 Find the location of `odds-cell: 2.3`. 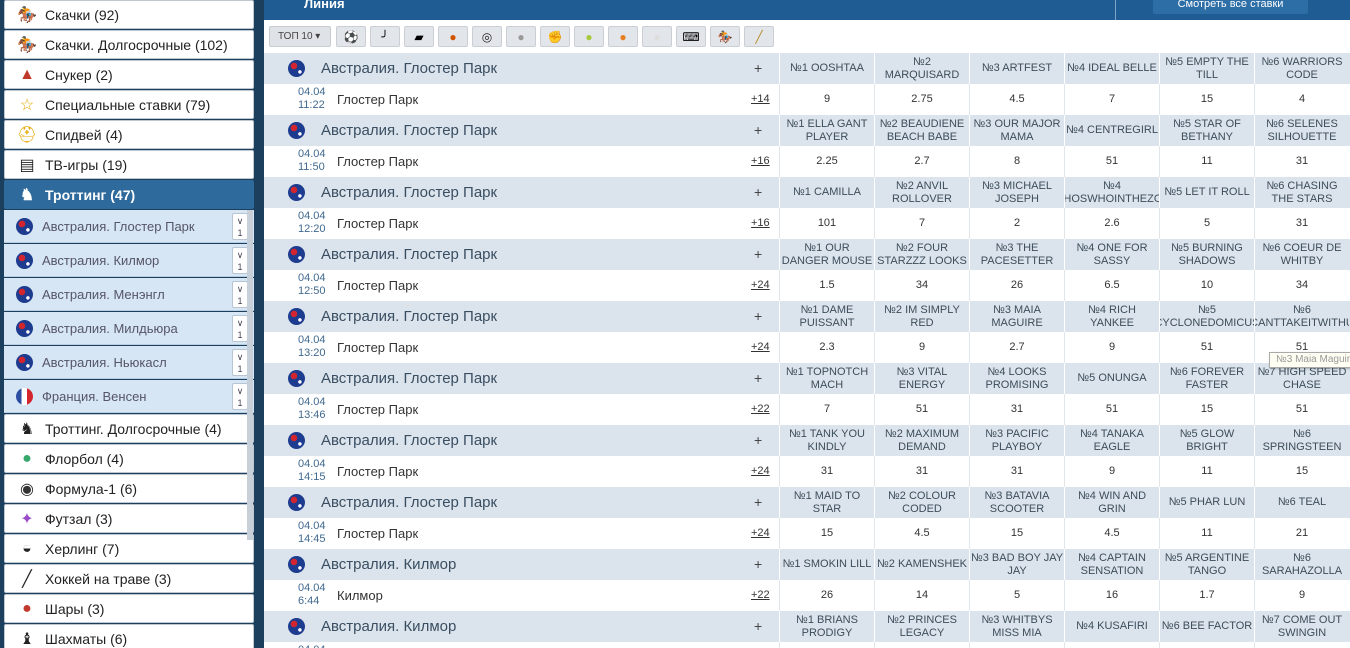

odds-cell: 2.3 is located at coordinates (826, 347).